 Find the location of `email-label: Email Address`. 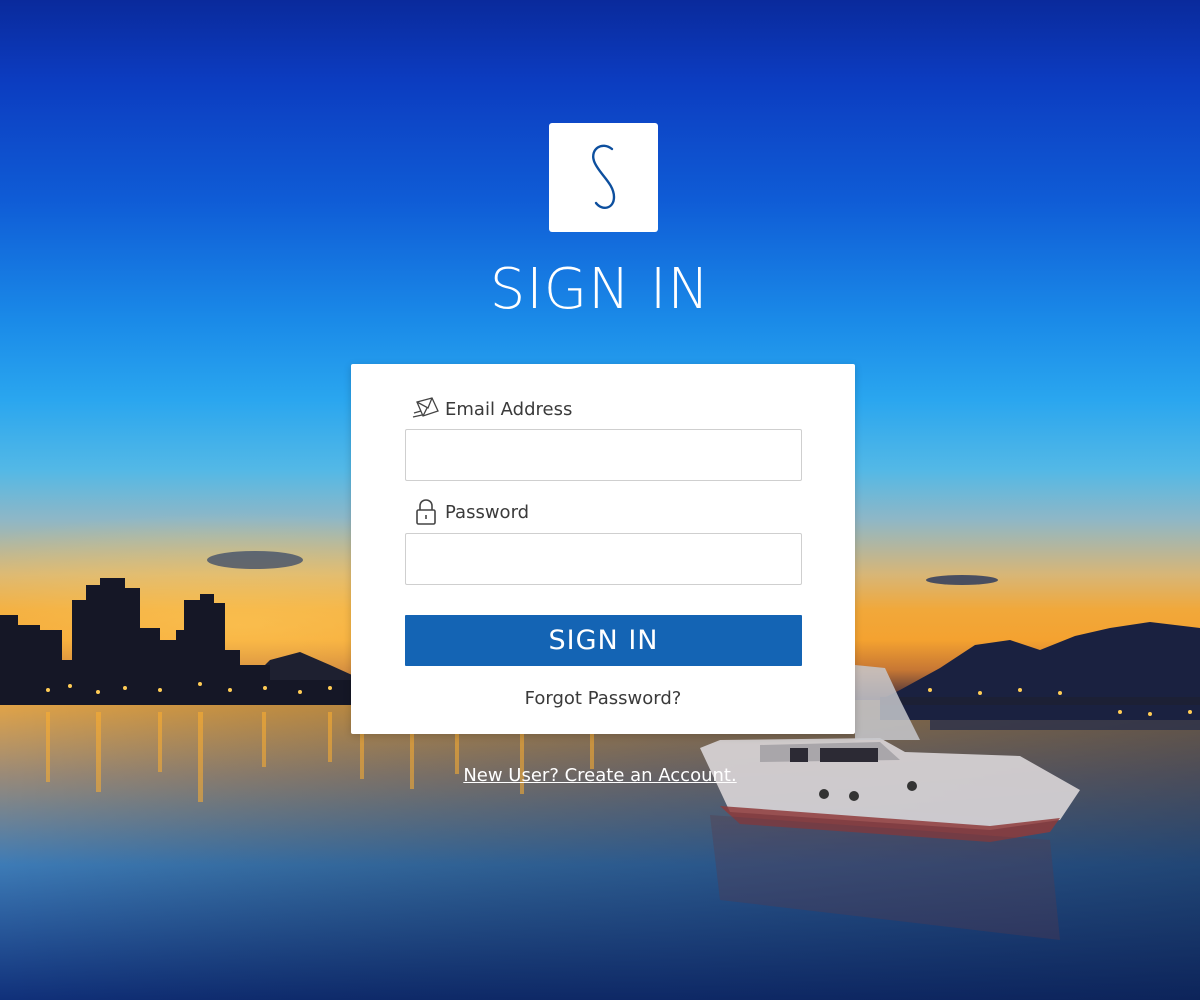

email-label: Email Address is located at coordinates (509, 409).